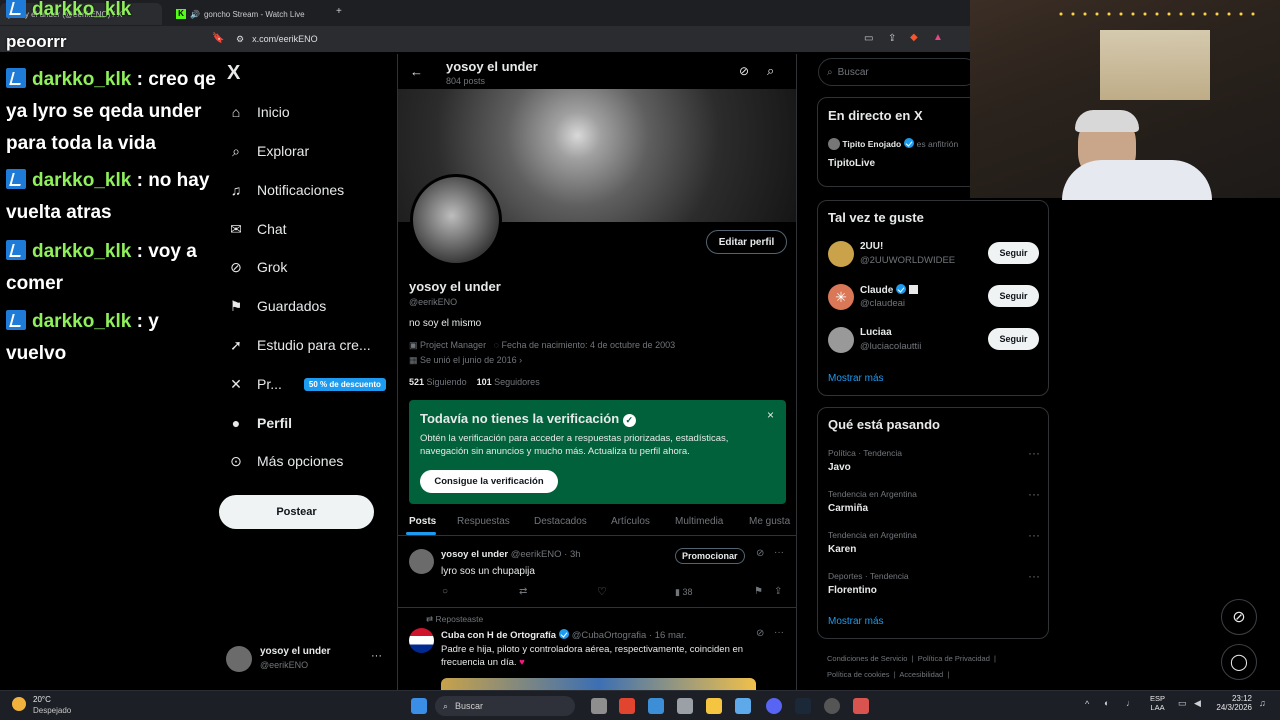  What do you see at coordinates (683, 592) in the screenshot?
I see `views-stat: ▮ 38` at bounding box center [683, 592].